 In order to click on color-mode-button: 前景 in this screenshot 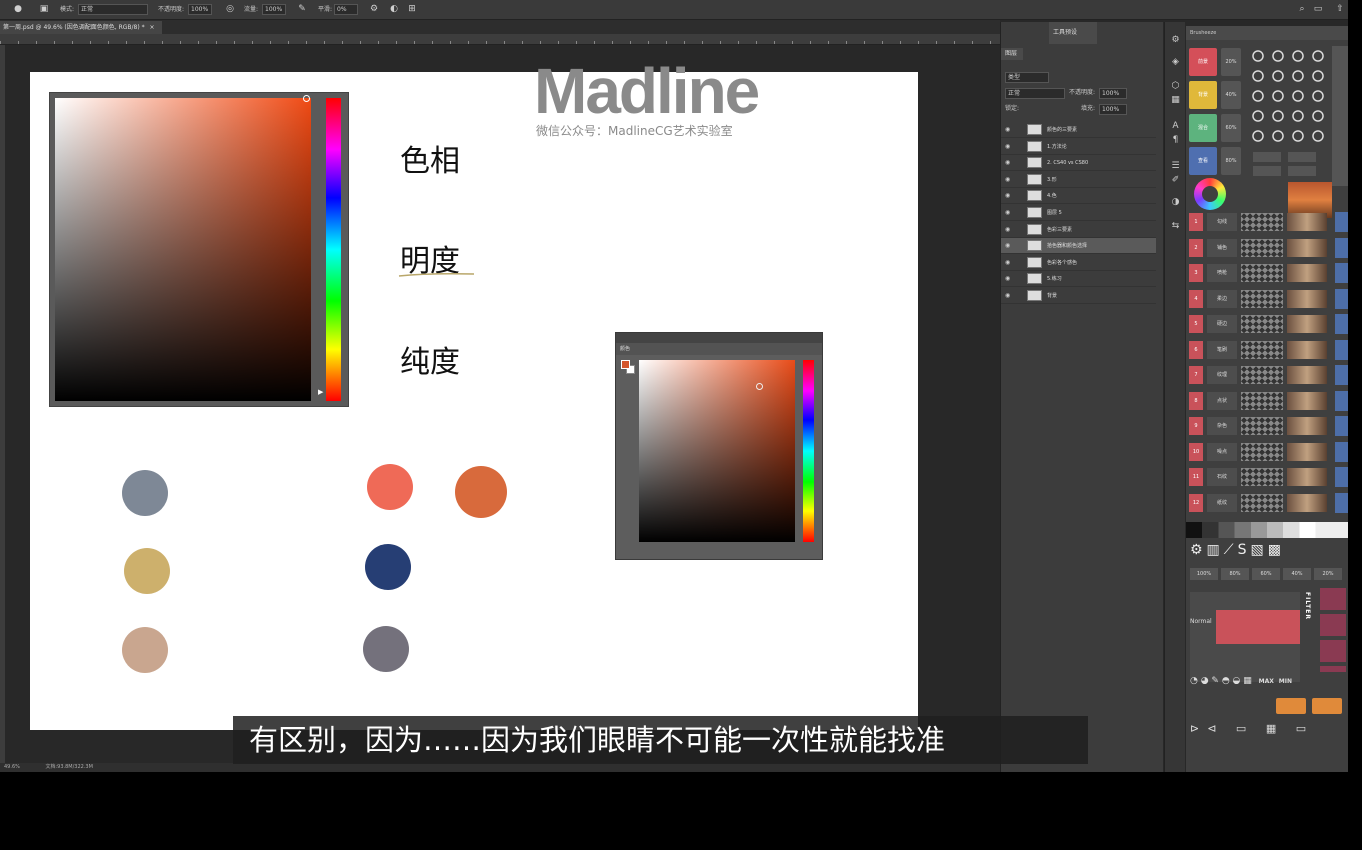, I will do `click(1203, 62)`.